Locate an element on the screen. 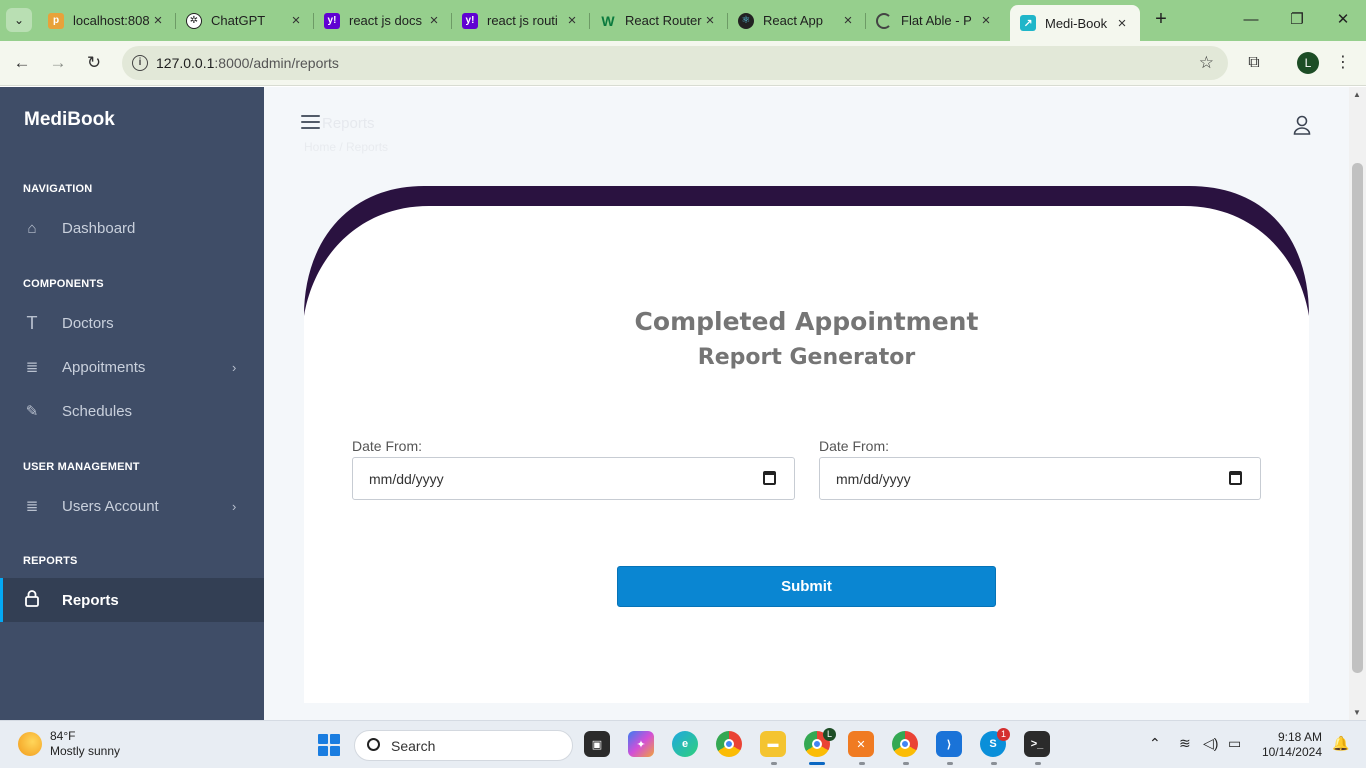 Image resolution: width=1366 pixels, height=768 pixels. close-window-button: ✕ is located at coordinates (1343, 20).